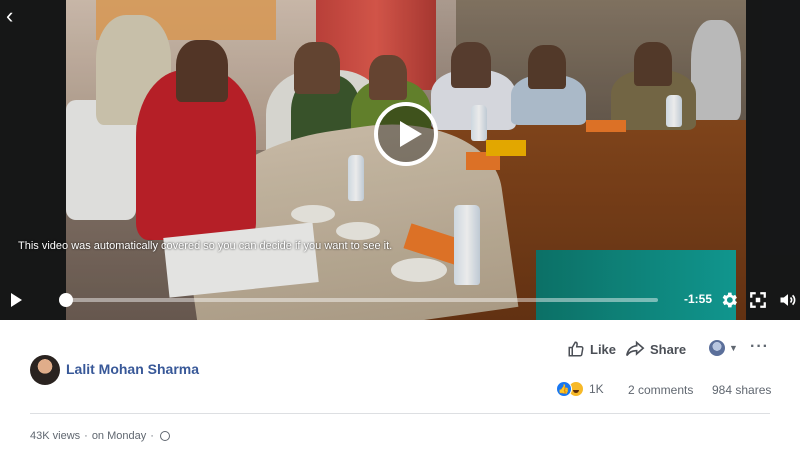 The image size is (800, 451). Describe the element at coordinates (576, 349) in the screenshot. I see `thumbs-up-icon` at that location.